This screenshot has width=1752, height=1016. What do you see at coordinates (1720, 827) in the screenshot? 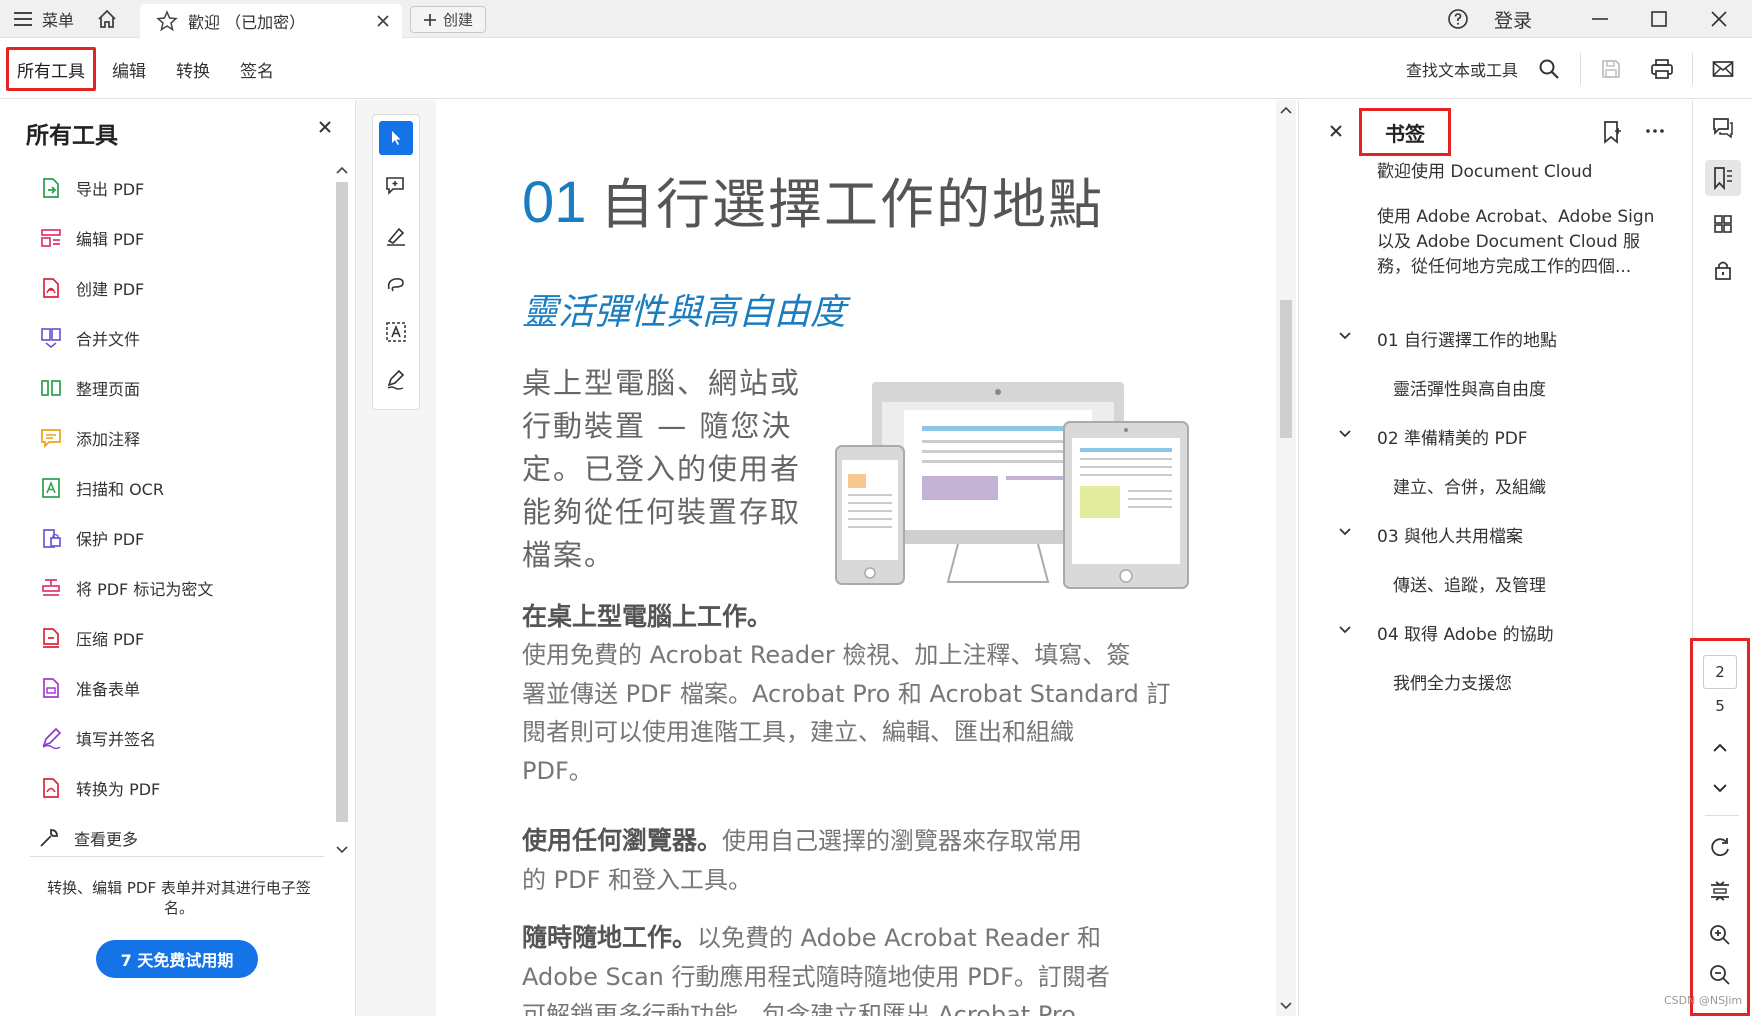
I see `page-navigation-box: 2 5` at bounding box center [1720, 827].